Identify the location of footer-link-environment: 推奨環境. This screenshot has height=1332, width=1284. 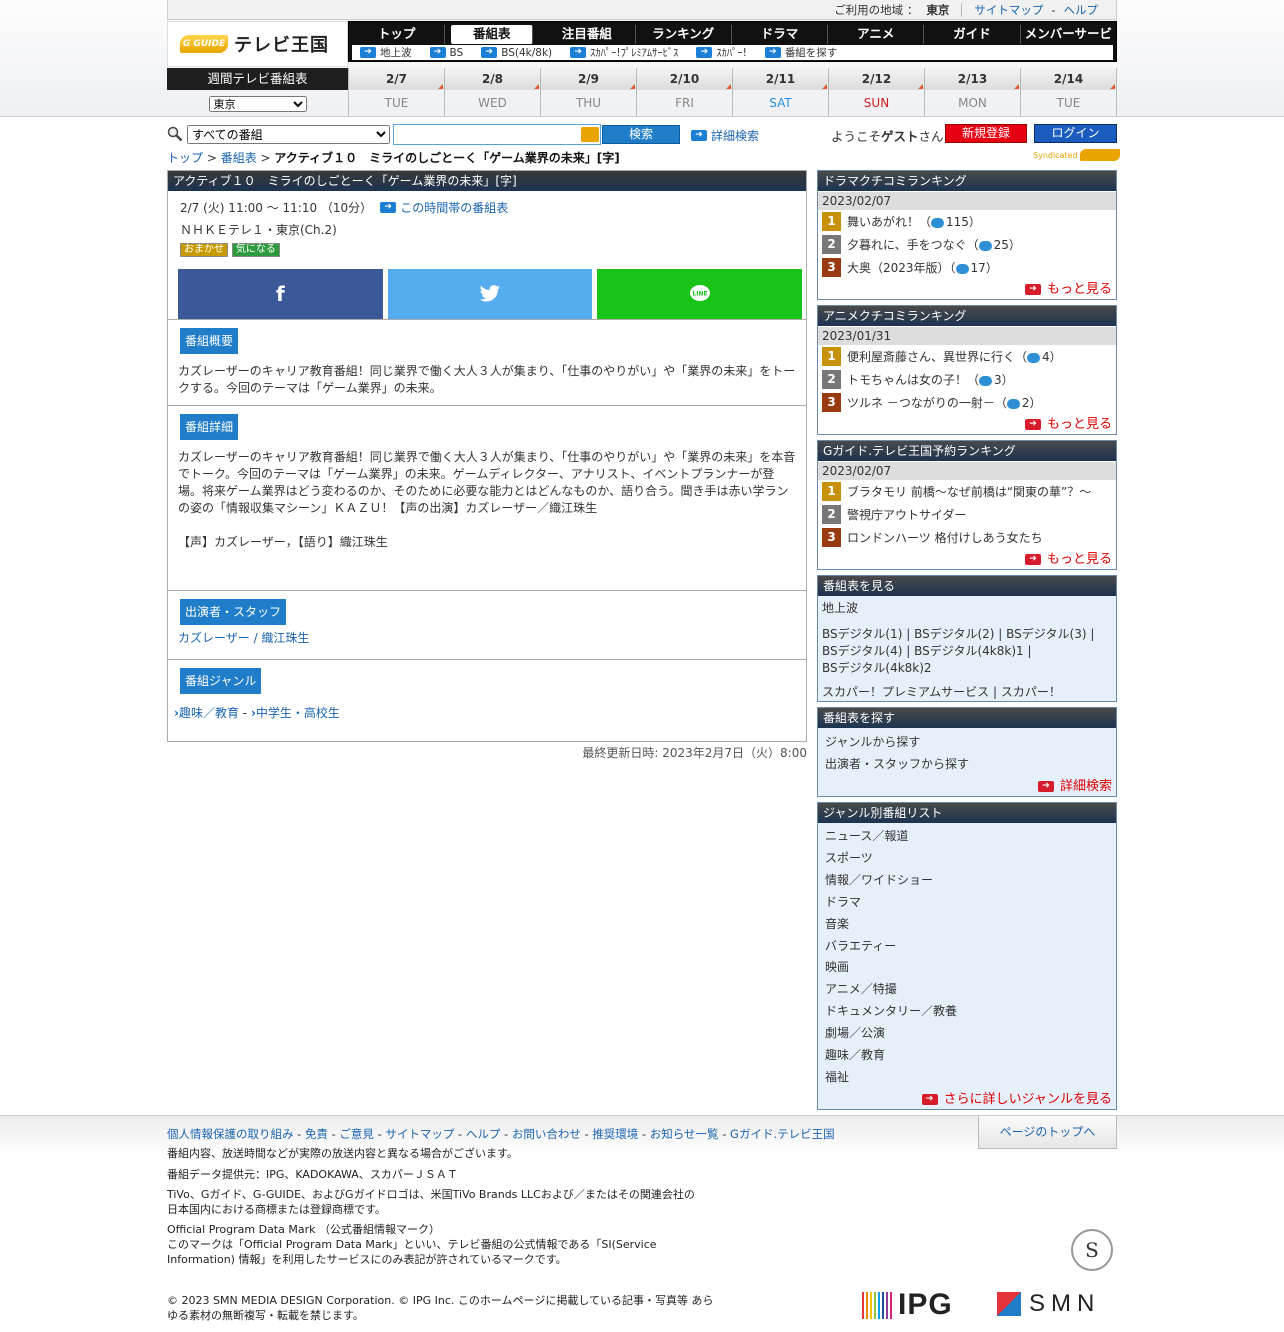
(615, 1134).